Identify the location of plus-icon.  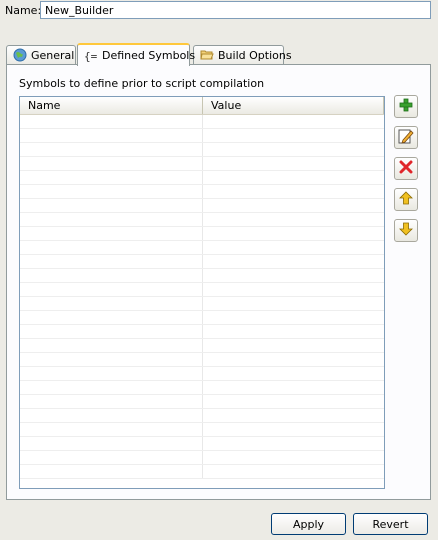
(406, 106).